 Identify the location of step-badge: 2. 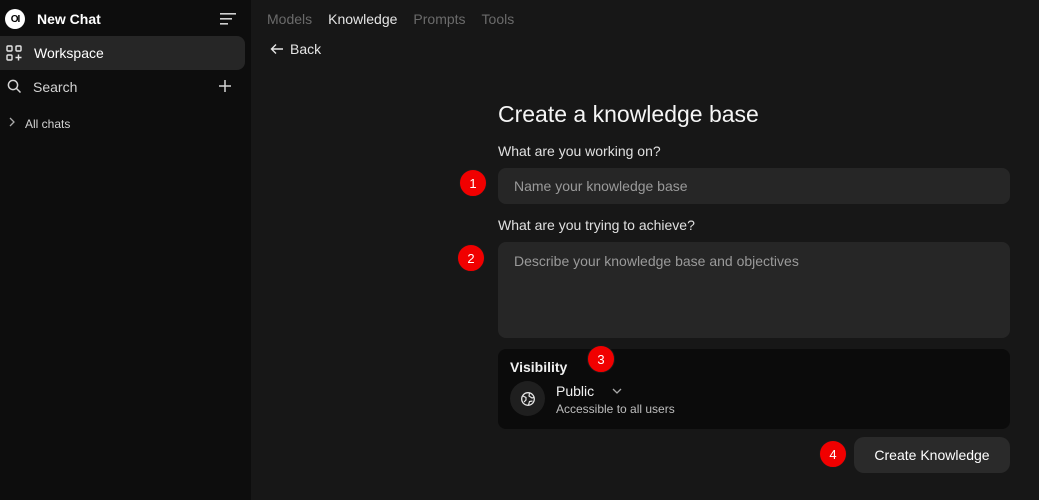
(471, 258).